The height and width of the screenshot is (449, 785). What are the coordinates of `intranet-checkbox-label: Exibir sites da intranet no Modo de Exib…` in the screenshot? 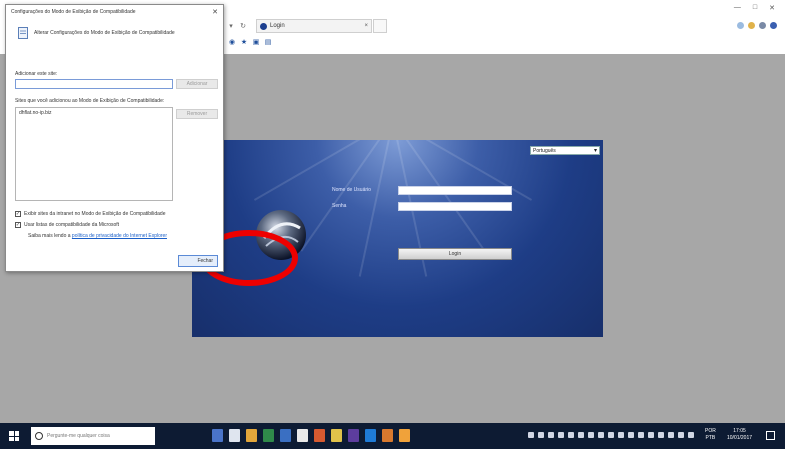 It's located at (95, 214).